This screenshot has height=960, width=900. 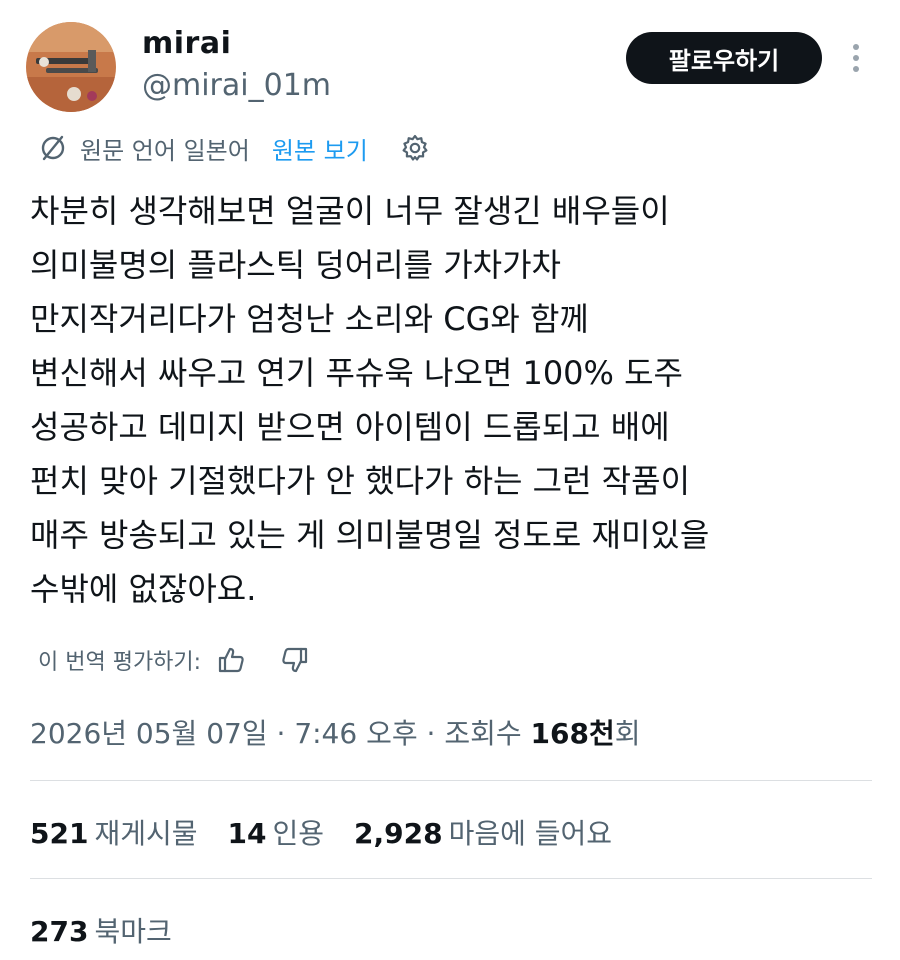 I want to click on likes-count: 2,928, so click(x=398, y=833).